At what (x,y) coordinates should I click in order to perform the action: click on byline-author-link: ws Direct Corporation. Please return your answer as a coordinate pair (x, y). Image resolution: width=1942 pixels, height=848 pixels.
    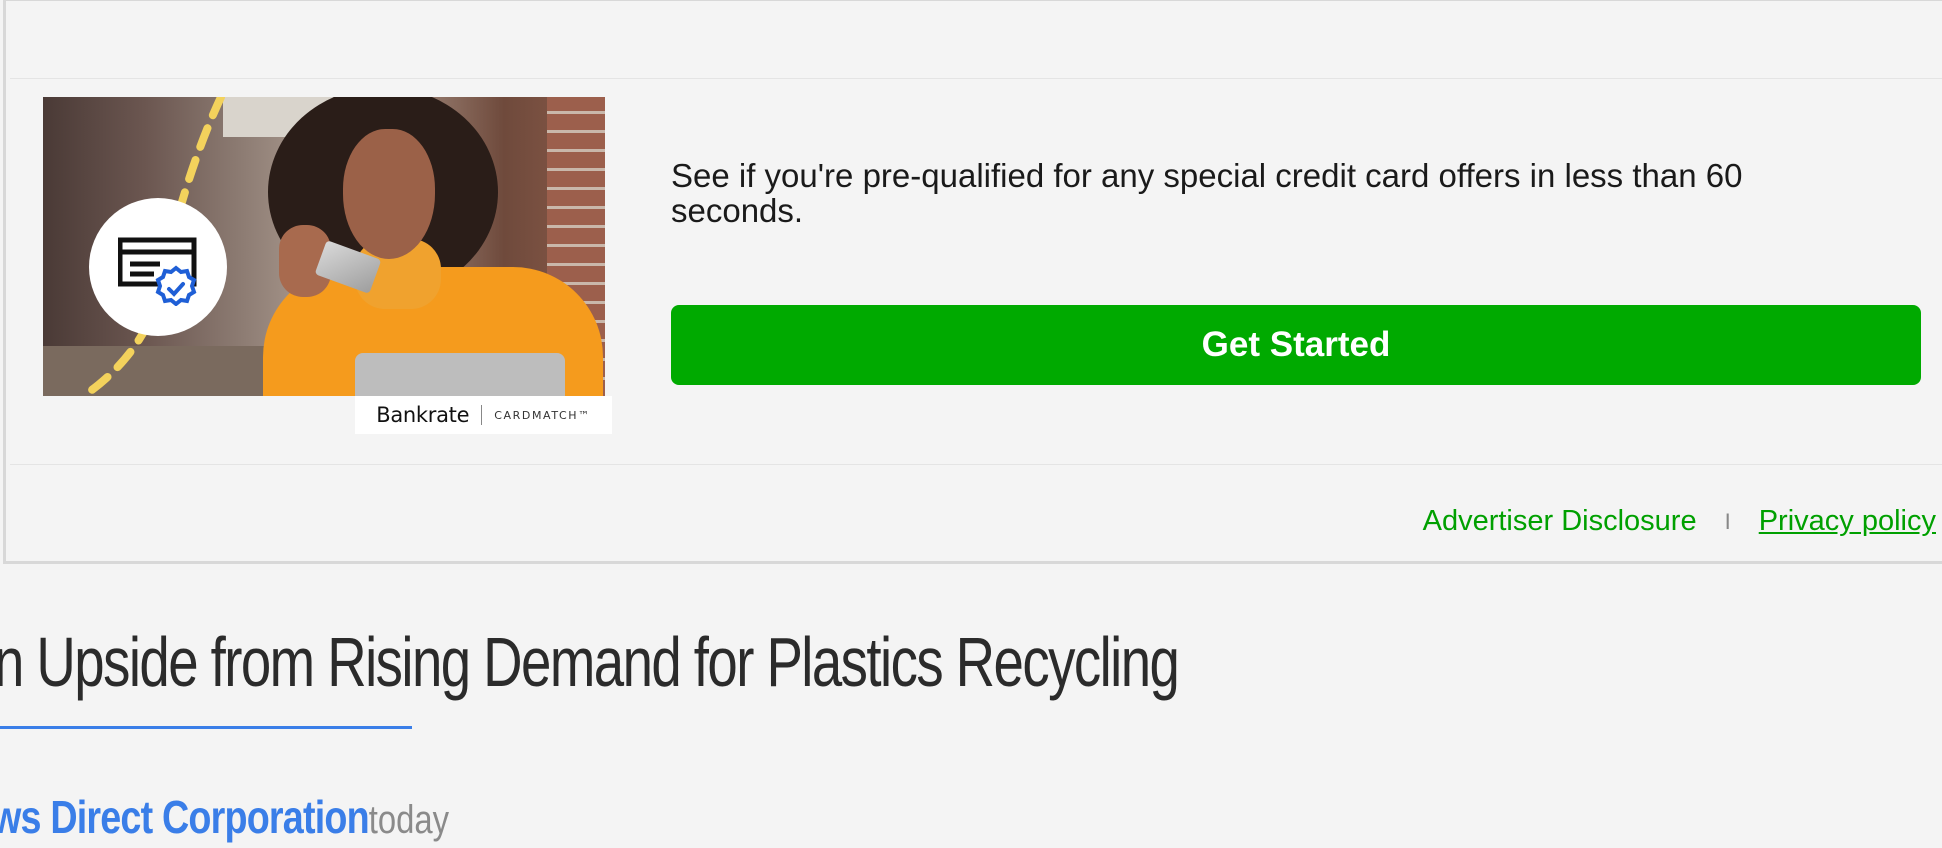
    Looking at the image, I should click on (185, 817).